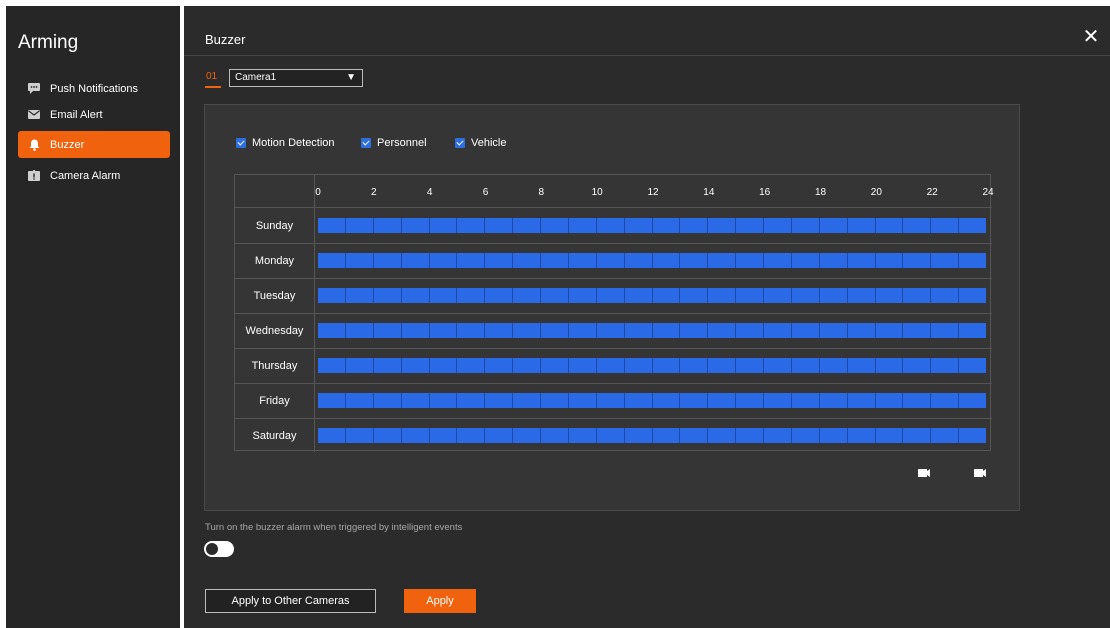 The width and height of the screenshot is (1110, 628). Describe the element at coordinates (394, 143) in the screenshot. I see `personnel-checkbox: Personnel` at that location.